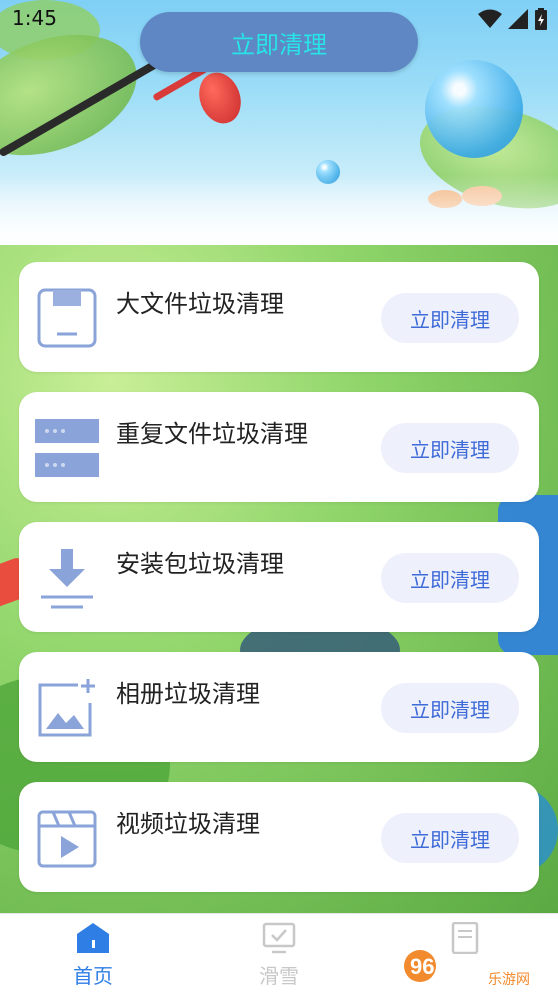  I want to click on download-icon, so click(67, 578).